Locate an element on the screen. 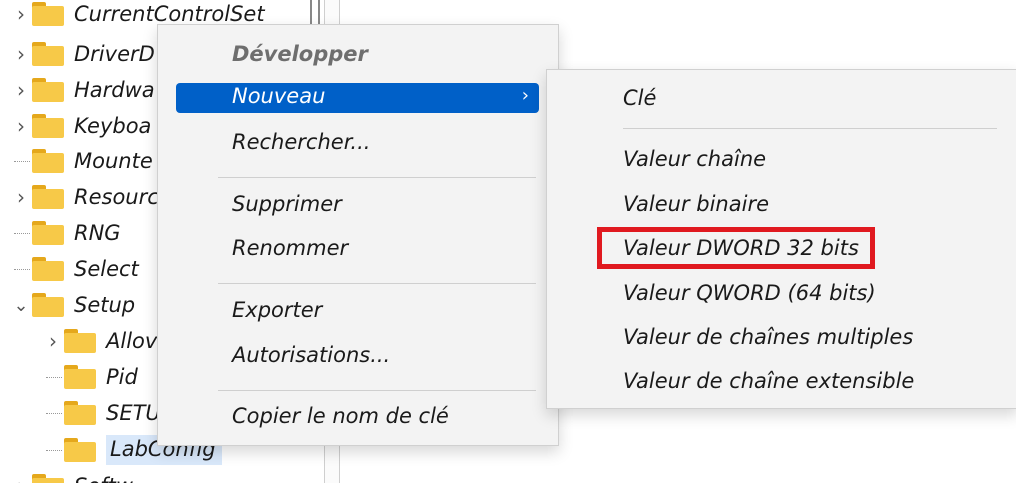 The height and width of the screenshot is (483, 1016). tree-item-label: CurrentControlSet is located at coordinates (169, 14).